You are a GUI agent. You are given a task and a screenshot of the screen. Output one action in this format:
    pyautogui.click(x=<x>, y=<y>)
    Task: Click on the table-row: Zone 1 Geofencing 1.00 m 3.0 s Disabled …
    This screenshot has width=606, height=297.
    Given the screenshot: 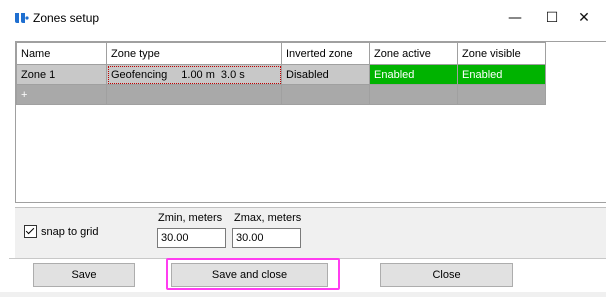 What is the action you would take?
    pyautogui.click(x=281, y=74)
    